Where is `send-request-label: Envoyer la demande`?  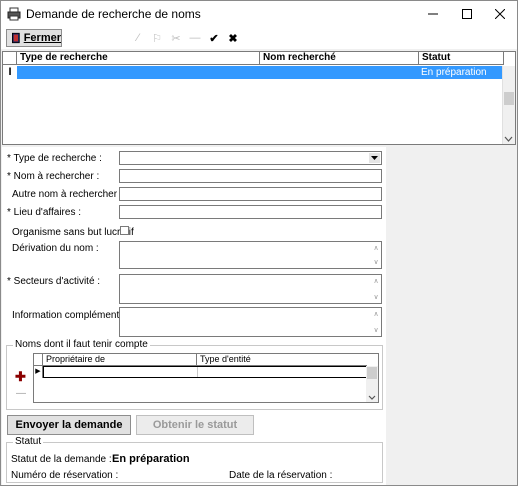
send-request-label: Envoyer la demande is located at coordinates (69, 425).